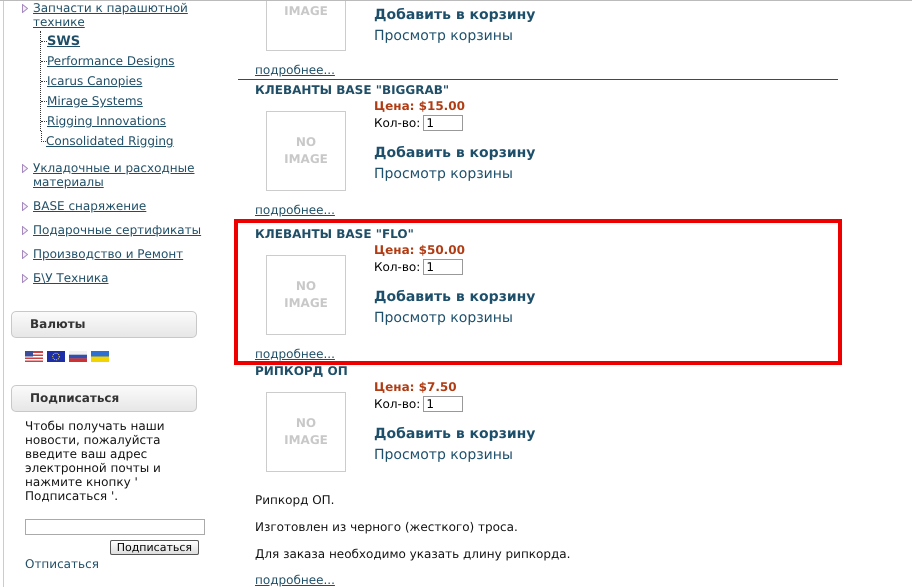 The height and width of the screenshot is (587, 912). What do you see at coordinates (104, 398) in the screenshot?
I see `panel-header: Подписаться` at bounding box center [104, 398].